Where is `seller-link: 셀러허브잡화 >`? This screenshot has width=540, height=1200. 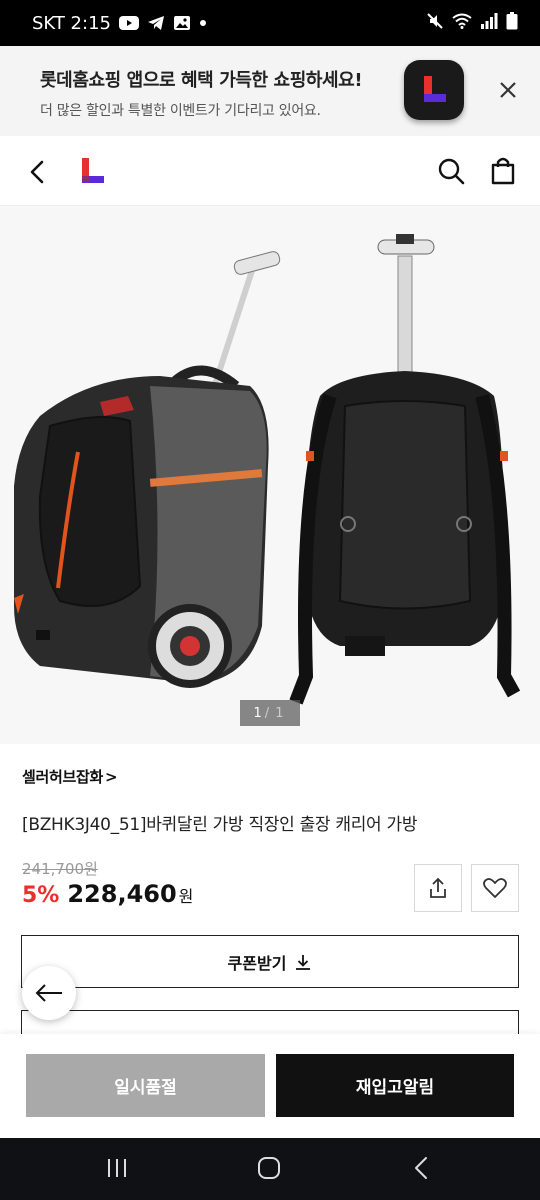 seller-link: 셀러허브잡화 > is located at coordinates (70, 776).